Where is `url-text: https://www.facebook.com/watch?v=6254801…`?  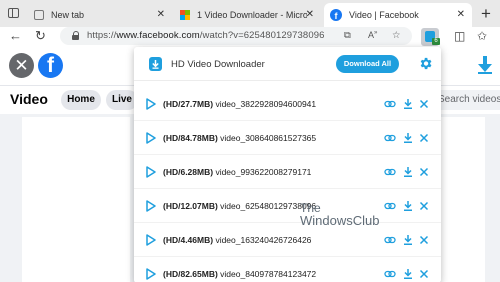
url-text: https://www.facebook.com/watch?v=6254801… is located at coordinates (205, 35).